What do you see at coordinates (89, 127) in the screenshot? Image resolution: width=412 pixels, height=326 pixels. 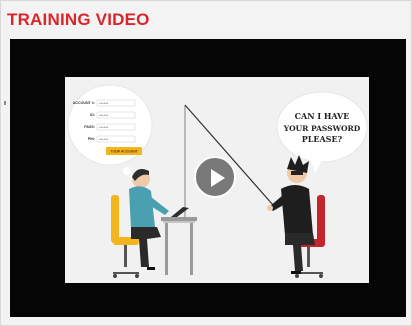 I see `form-label: PASS:` at bounding box center [89, 127].